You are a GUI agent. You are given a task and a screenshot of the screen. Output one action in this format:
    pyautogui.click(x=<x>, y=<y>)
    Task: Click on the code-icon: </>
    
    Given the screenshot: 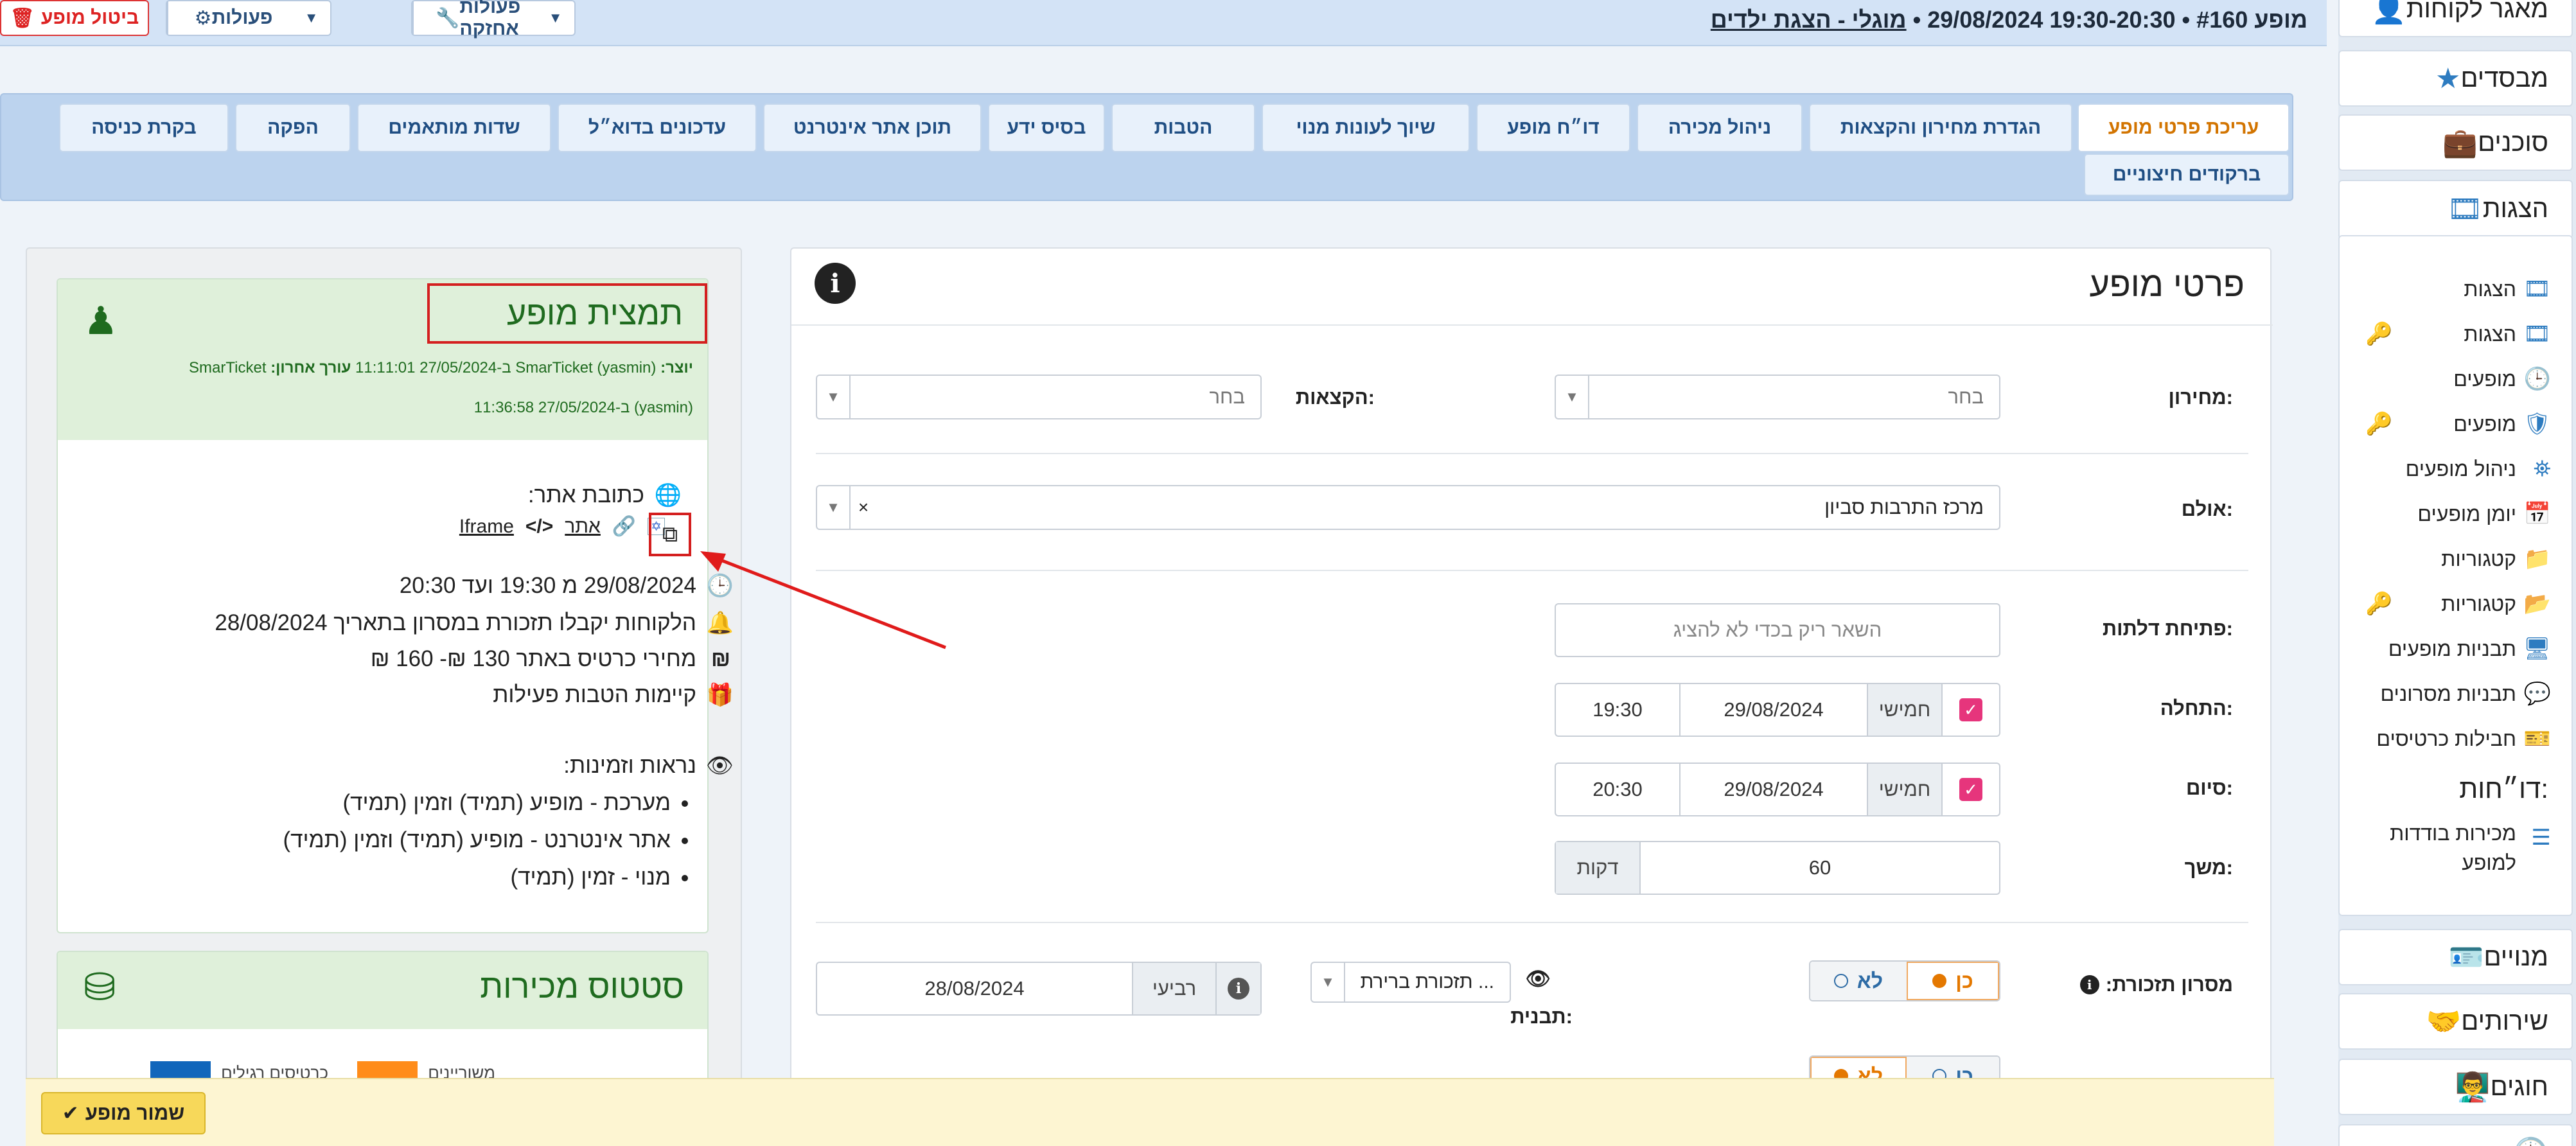 What is the action you would take?
    pyautogui.click(x=539, y=526)
    